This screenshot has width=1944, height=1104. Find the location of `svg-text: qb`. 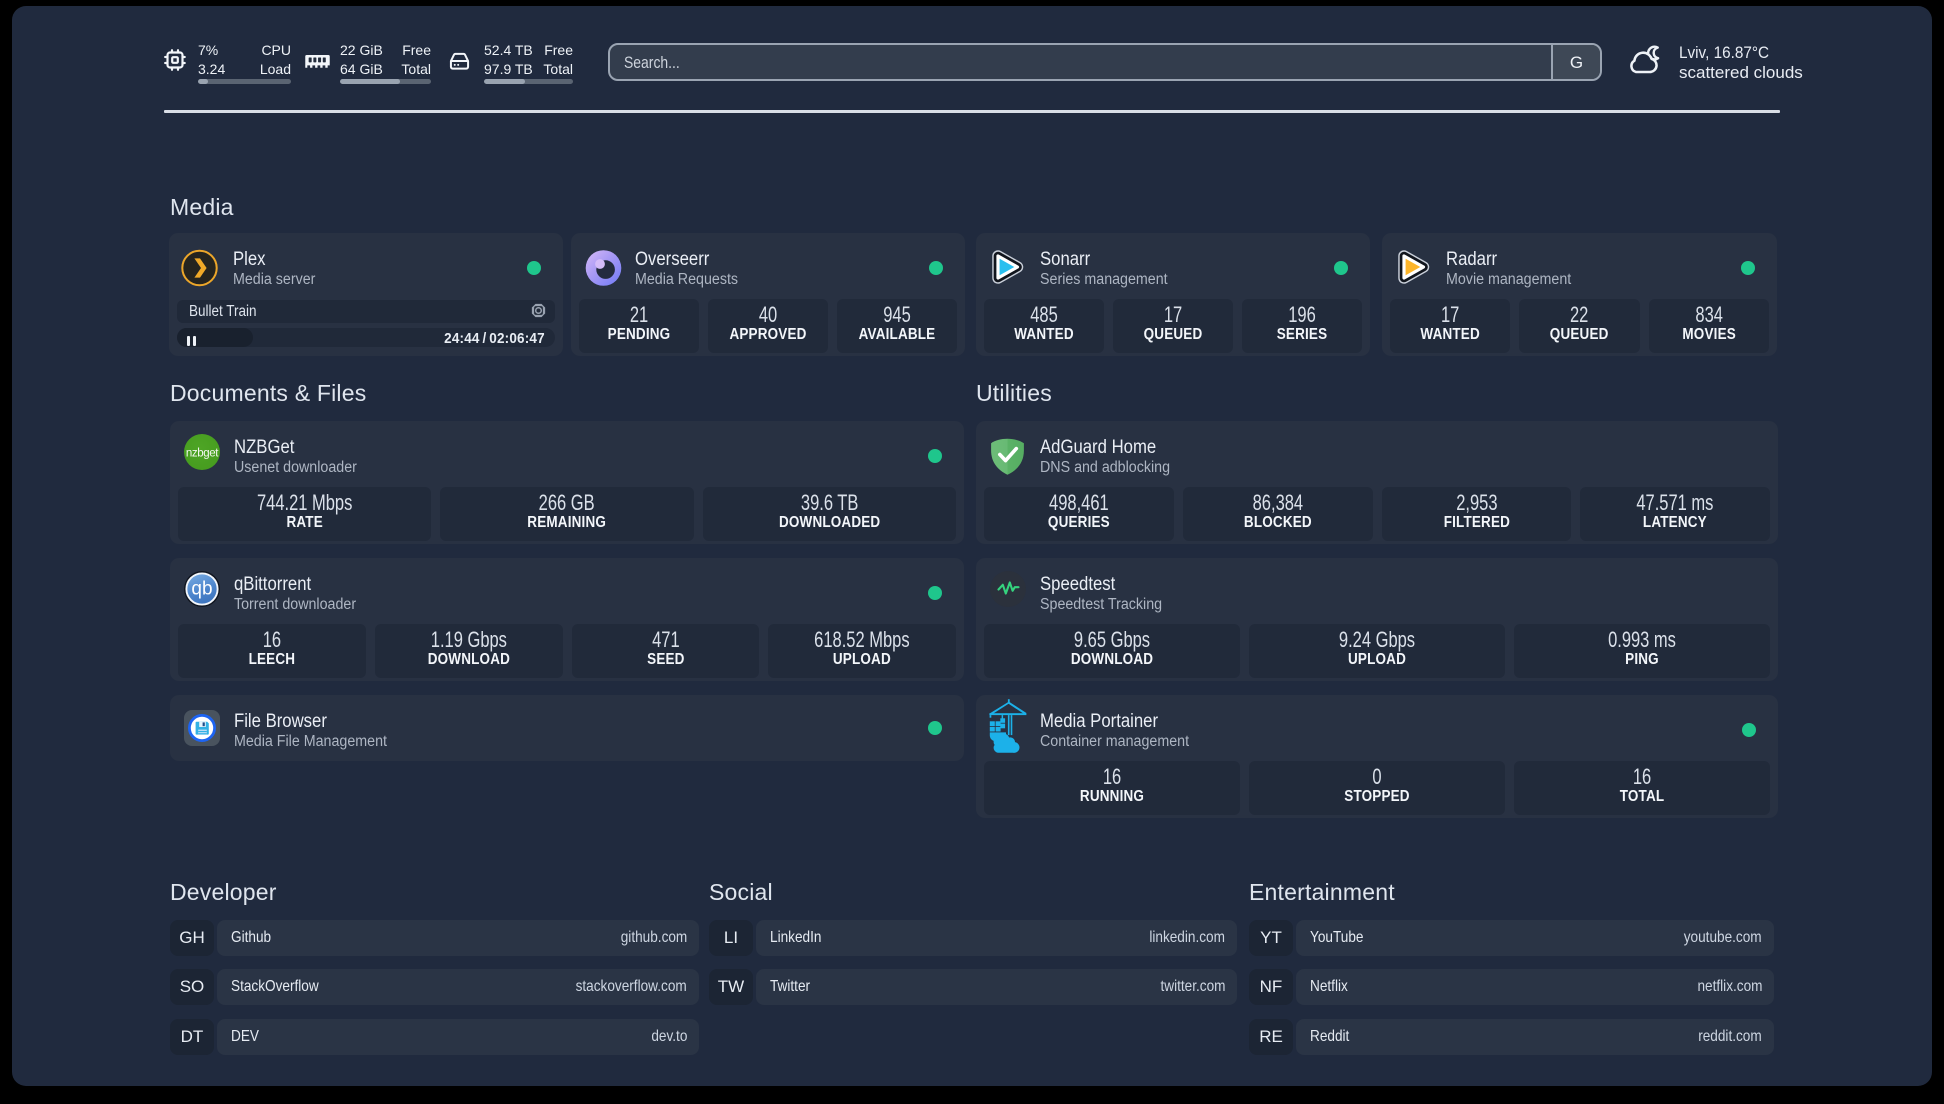

svg-text: qb is located at coordinates (201, 589).